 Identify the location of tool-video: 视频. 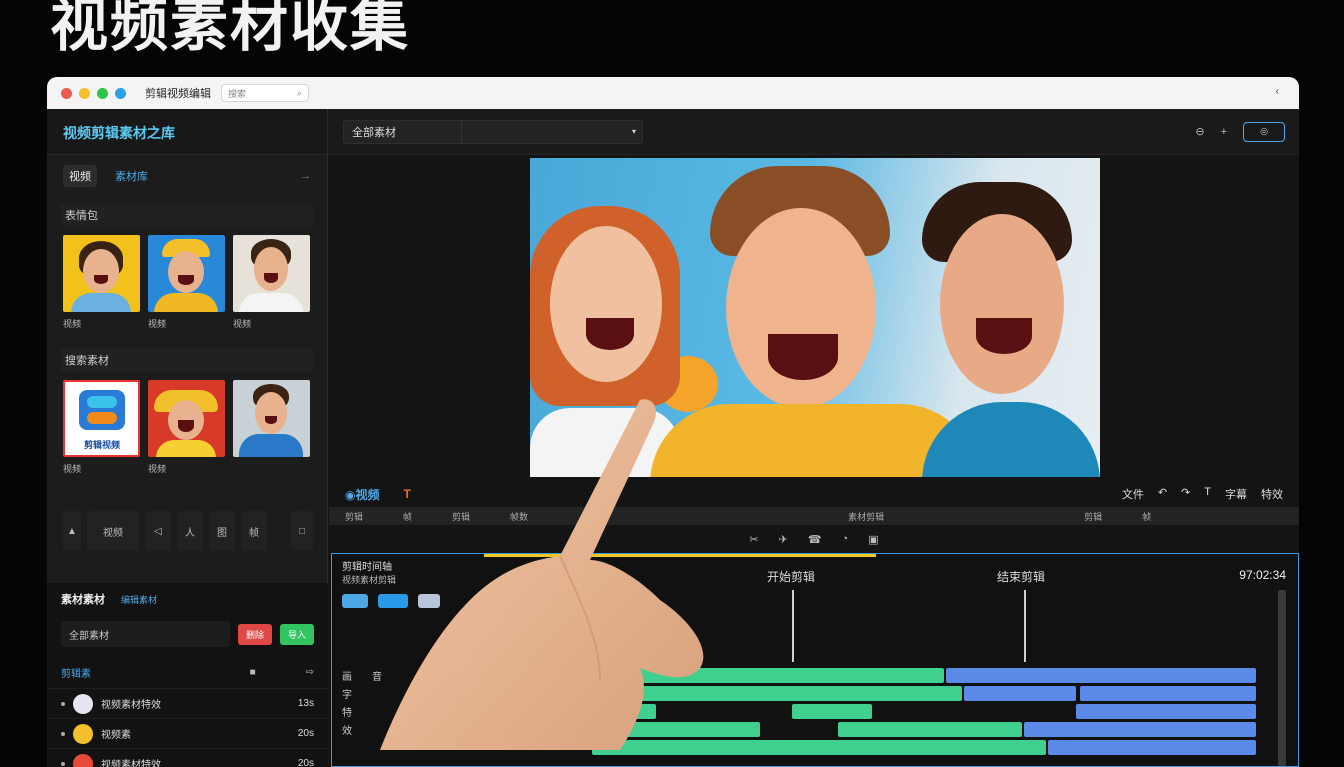
(113, 531).